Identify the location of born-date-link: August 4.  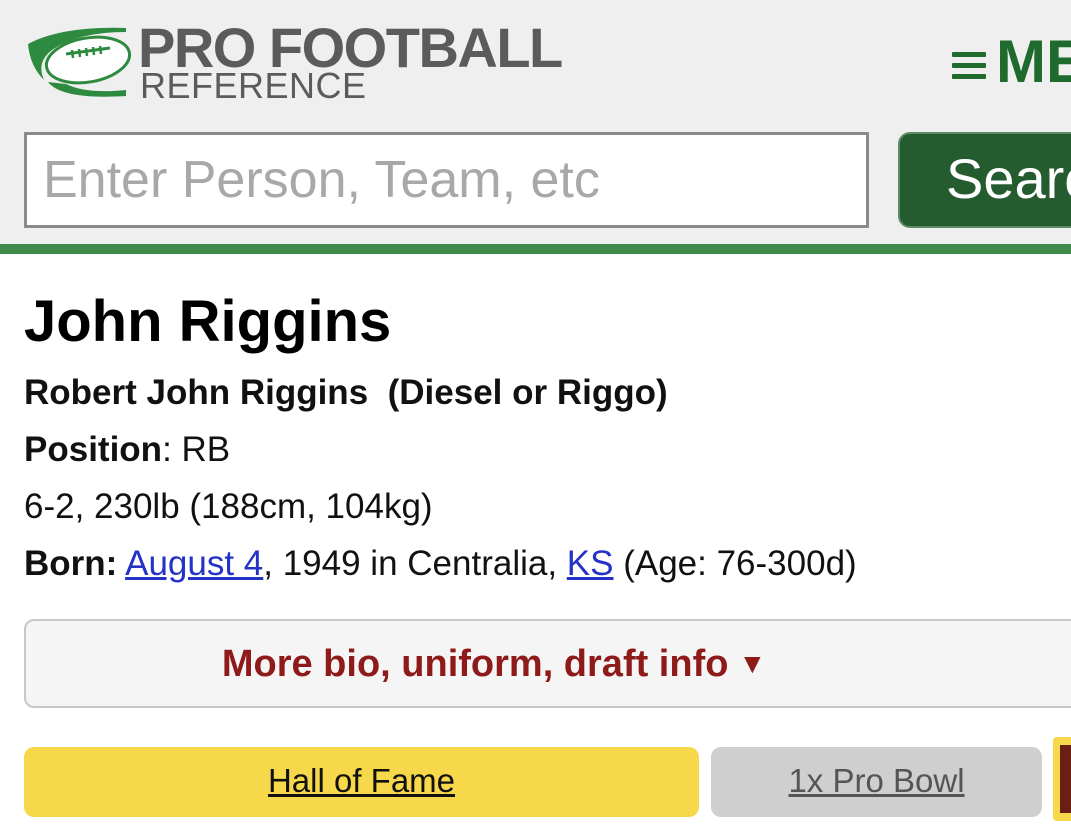
(194, 563).